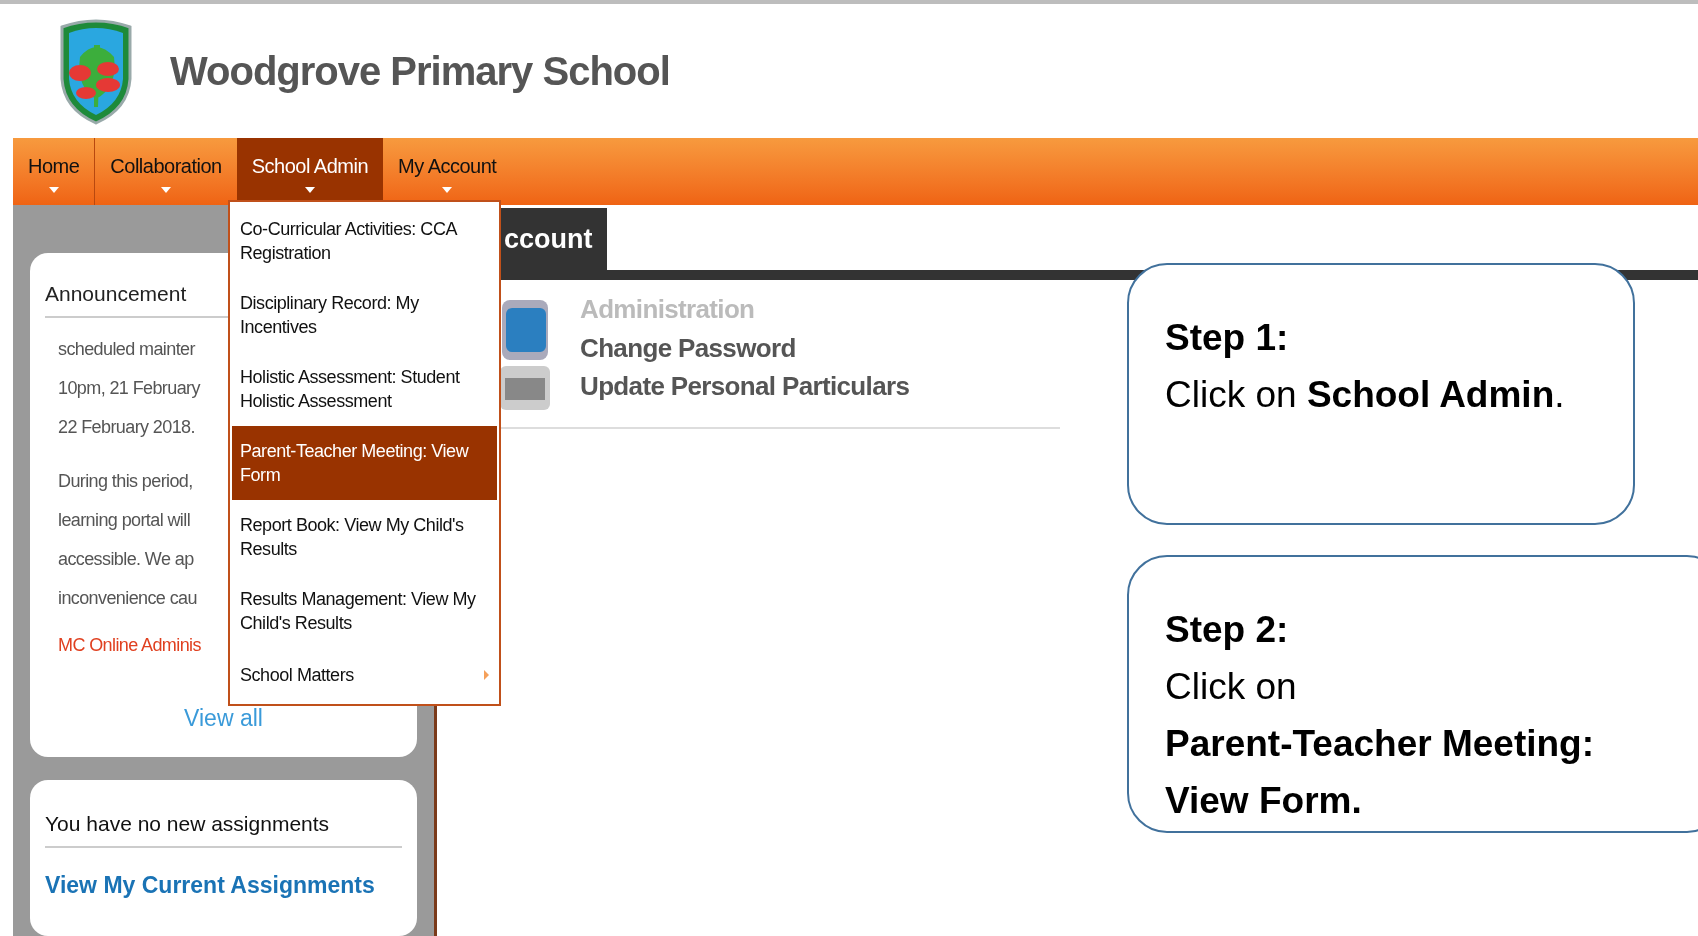 The image size is (1698, 936). What do you see at coordinates (1380, 744) in the screenshot?
I see `step-instruction: Click on Parent-Teacher Meeting: View Form.` at bounding box center [1380, 744].